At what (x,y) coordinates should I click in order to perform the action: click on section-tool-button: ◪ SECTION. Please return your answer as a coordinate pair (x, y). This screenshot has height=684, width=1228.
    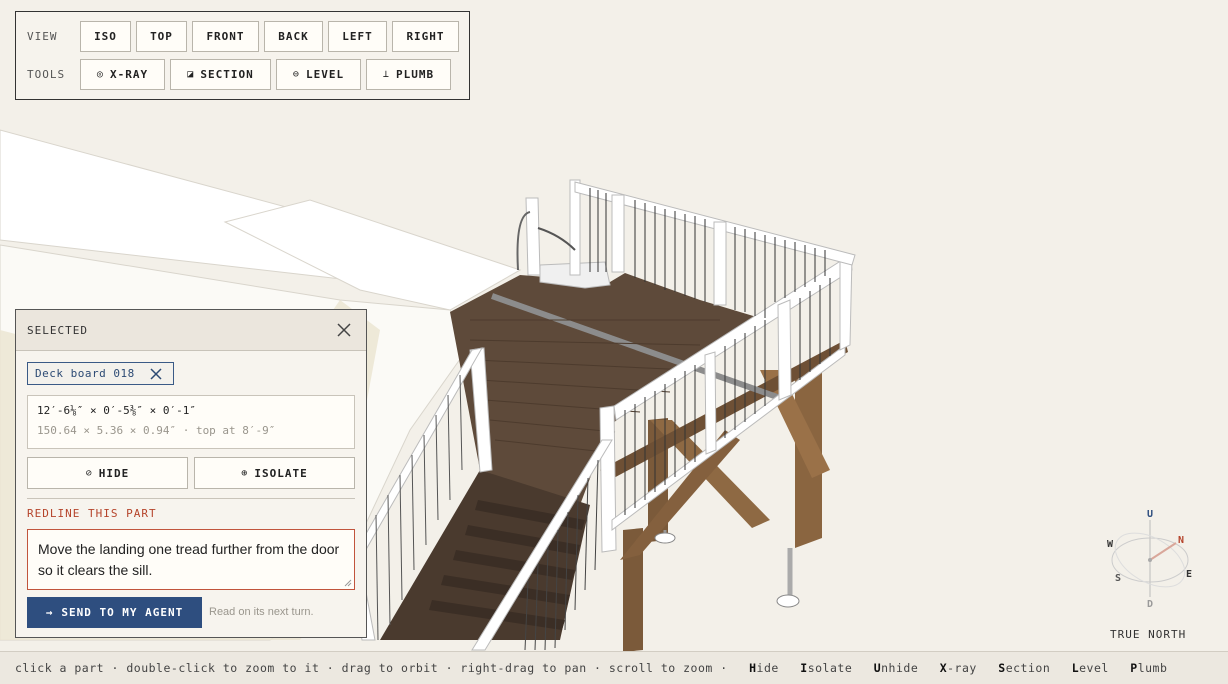
    Looking at the image, I should click on (220, 74).